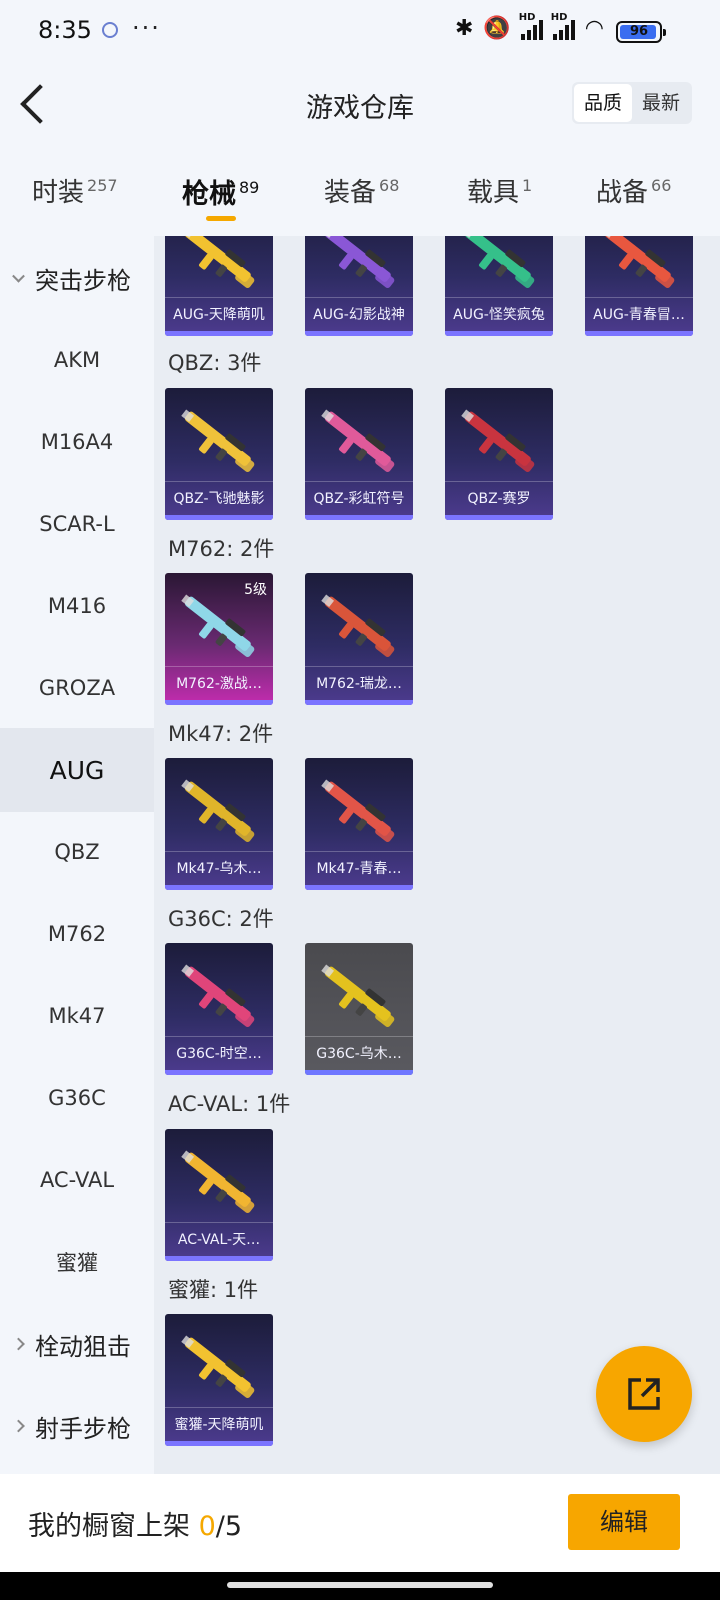 This screenshot has width=720, height=1600. I want to click on section-label: QBZ: 3件, so click(215, 363).